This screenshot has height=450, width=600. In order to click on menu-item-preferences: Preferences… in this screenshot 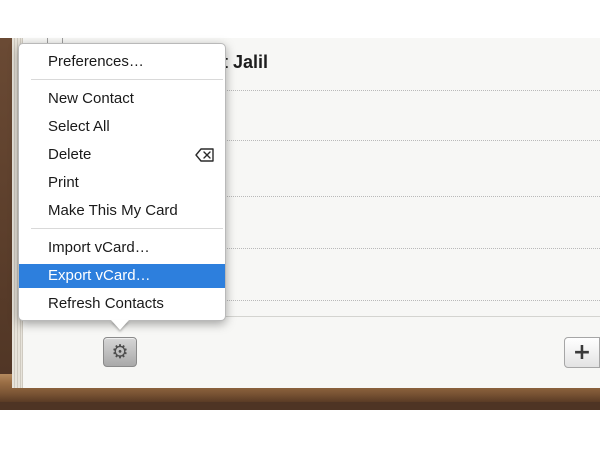, I will do `click(122, 62)`.